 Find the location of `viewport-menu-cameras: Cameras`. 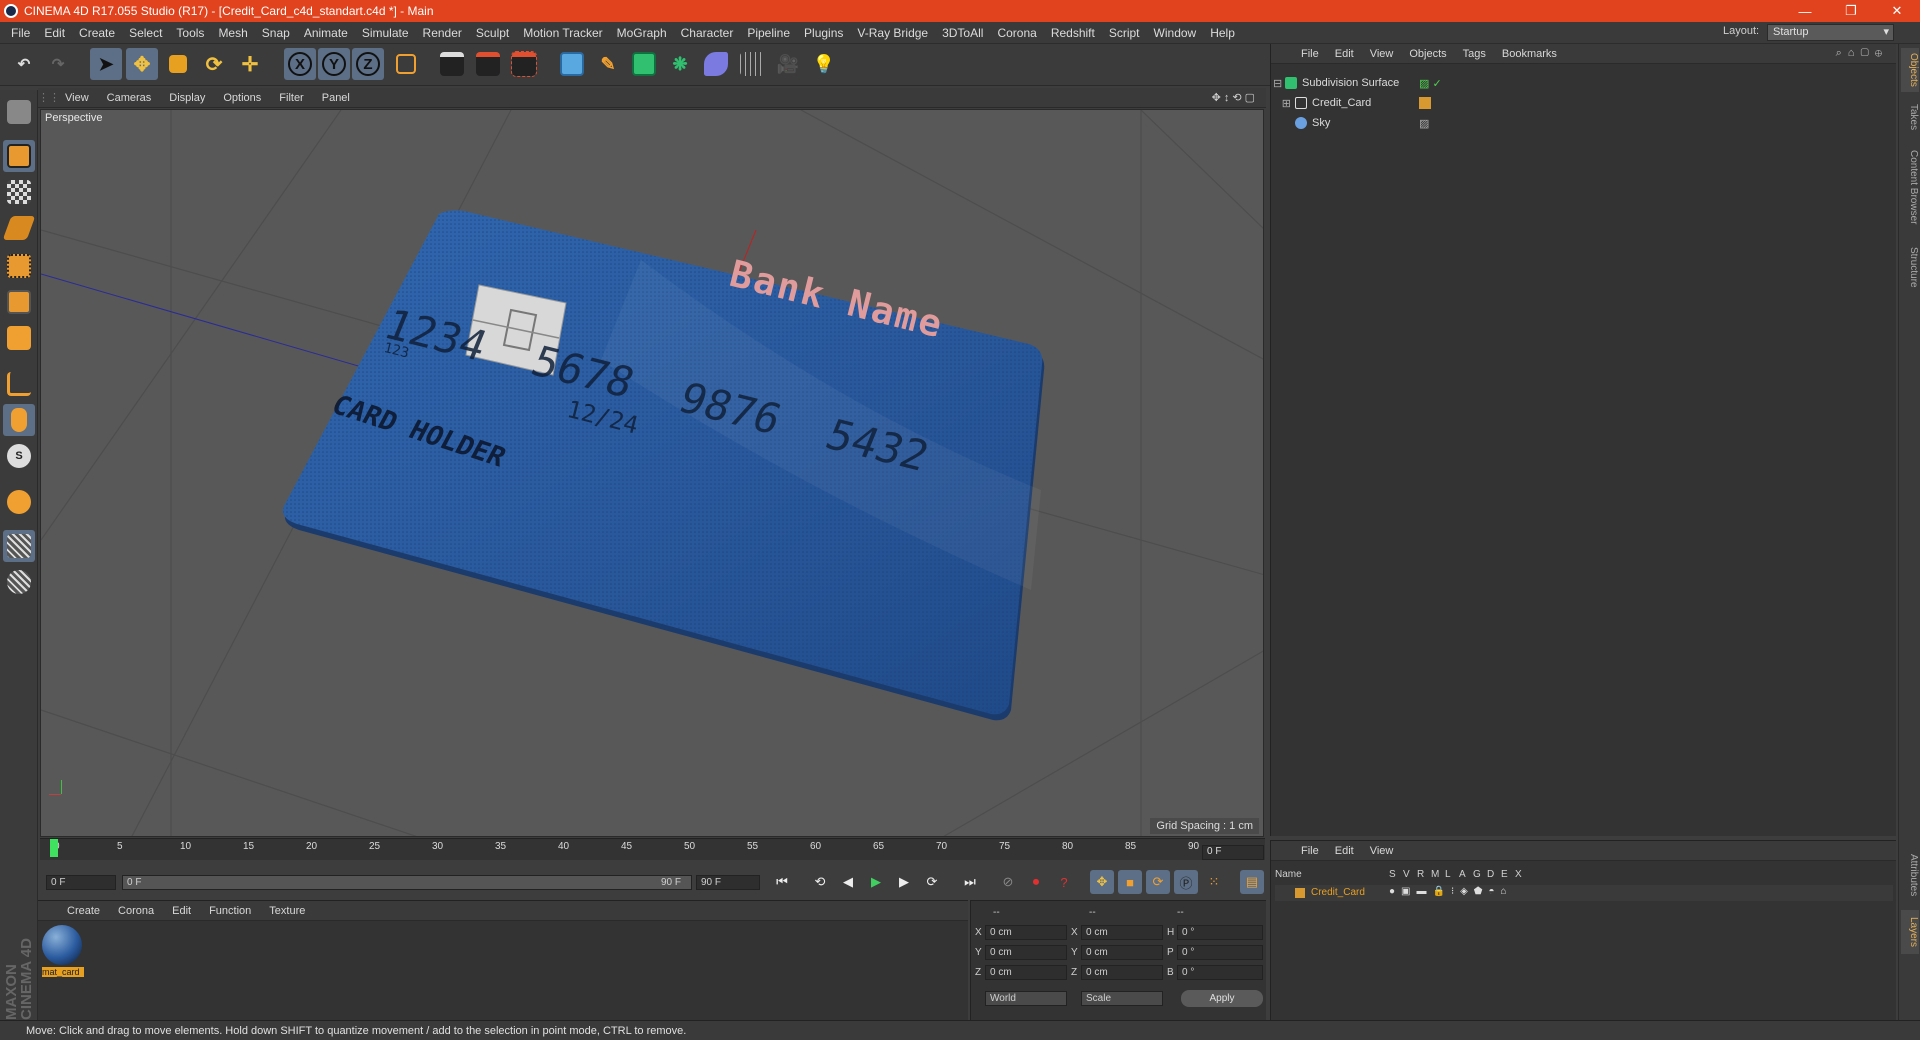

viewport-menu-cameras: Cameras is located at coordinates (129, 98).